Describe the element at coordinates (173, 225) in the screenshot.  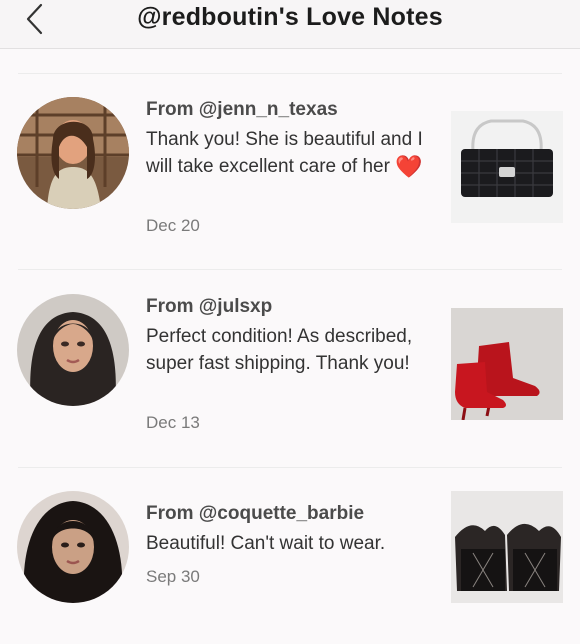
I see `note-date: Dec 20` at that location.